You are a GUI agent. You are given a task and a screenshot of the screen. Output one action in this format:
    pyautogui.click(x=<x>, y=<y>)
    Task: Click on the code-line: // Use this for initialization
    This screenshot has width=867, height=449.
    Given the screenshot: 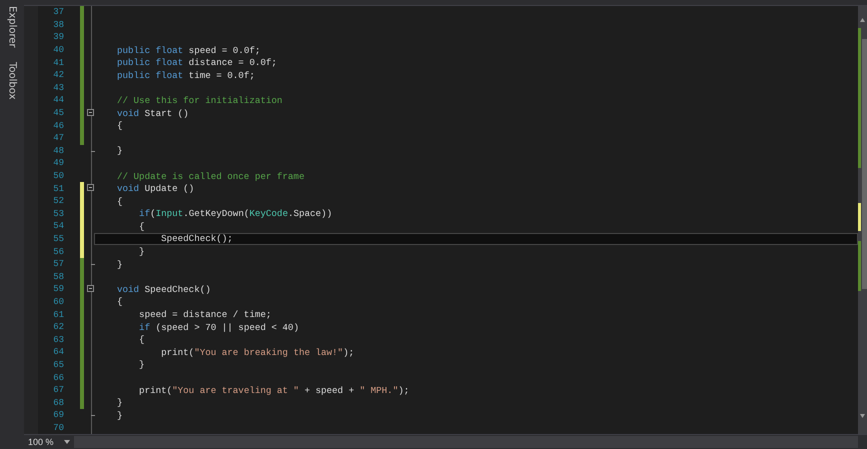 What is the action you would take?
    pyautogui.click(x=199, y=100)
    